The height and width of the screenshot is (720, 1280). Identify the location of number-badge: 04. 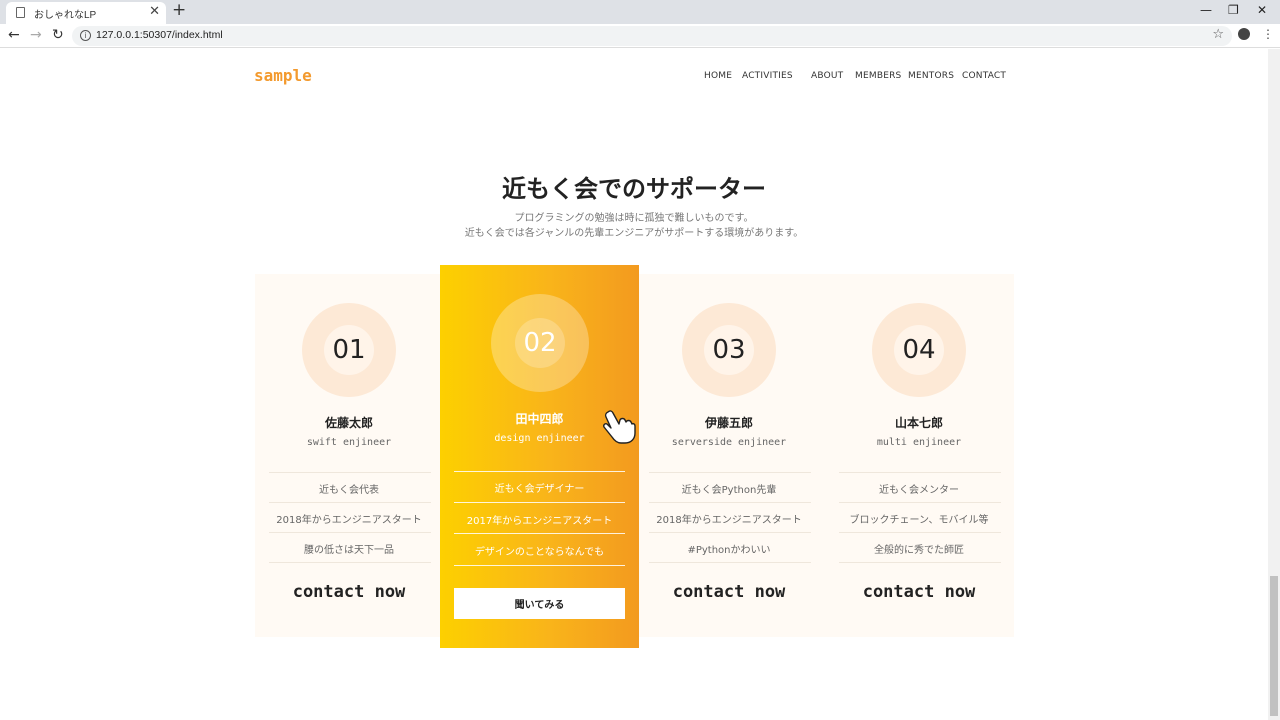
(919, 350).